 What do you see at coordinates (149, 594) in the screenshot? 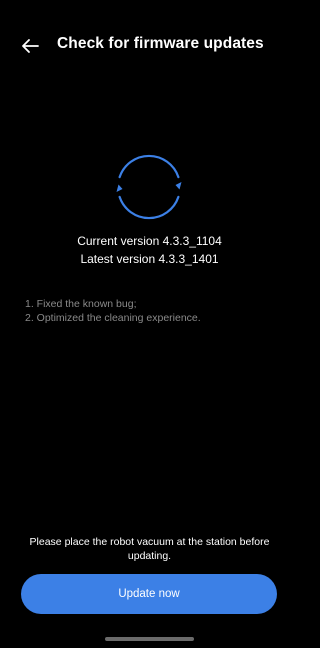
I see `update-now-button: Update now` at bounding box center [149, 594].